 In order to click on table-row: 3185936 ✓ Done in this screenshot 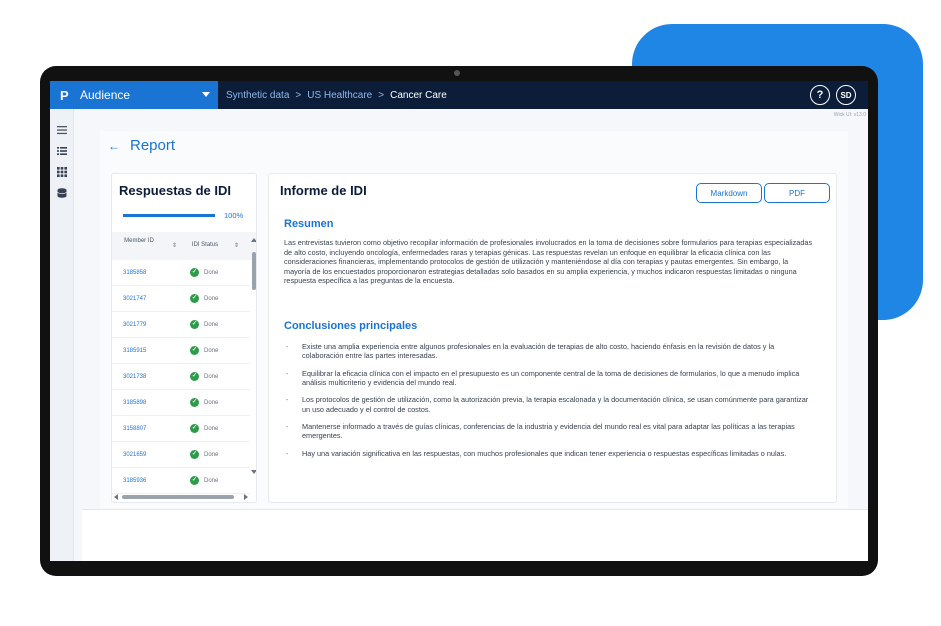, I will do `click(181, 481)`.